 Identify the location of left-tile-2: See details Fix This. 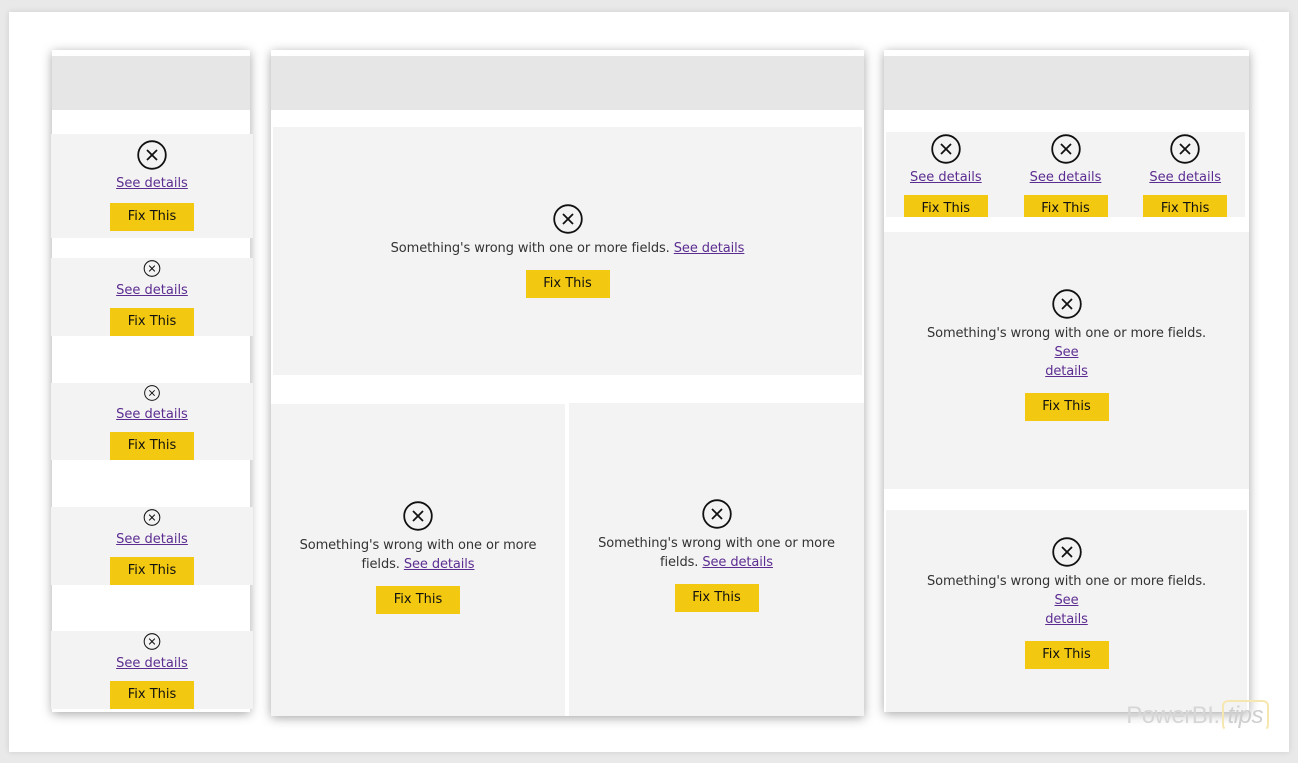
(152, 297).